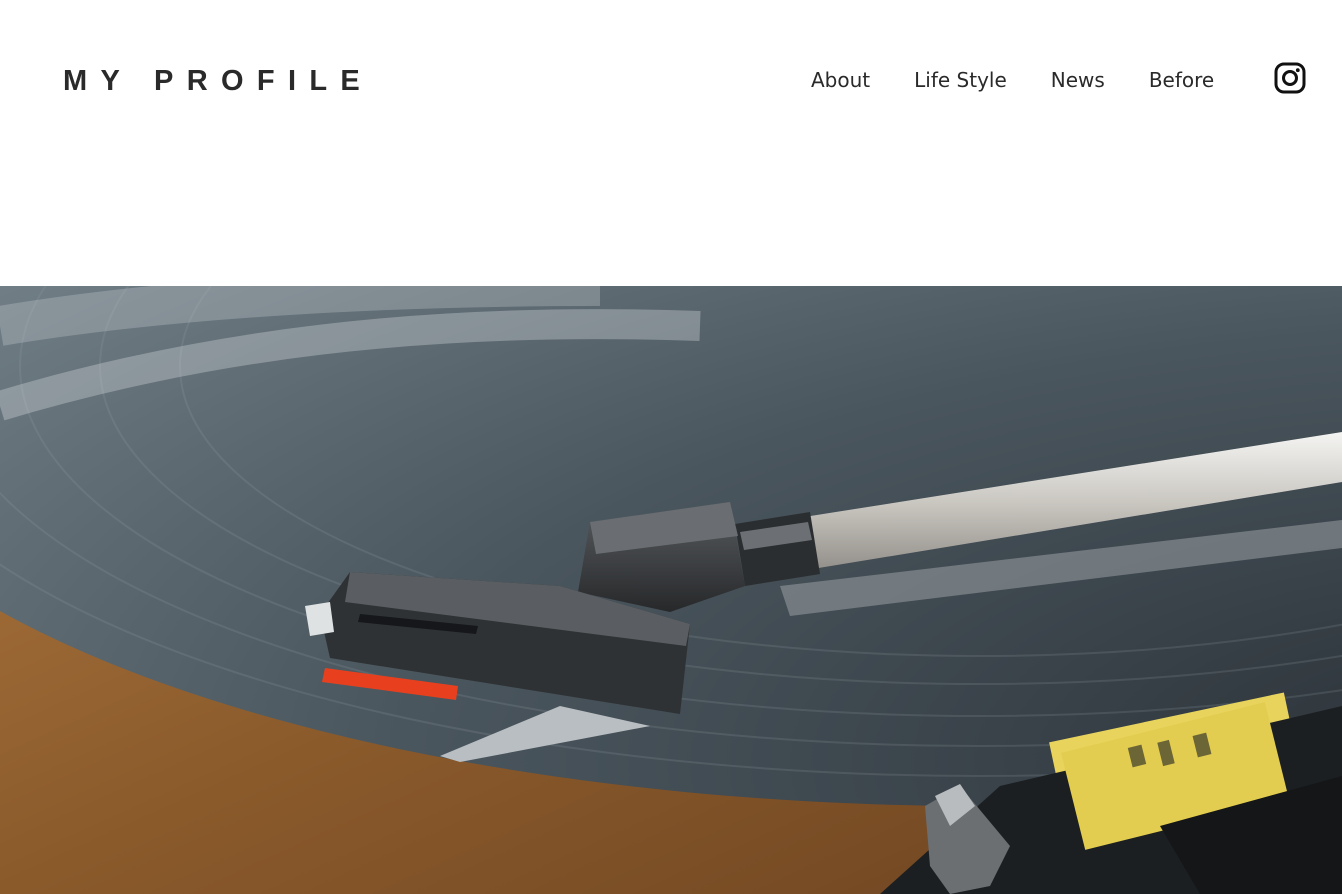  What do you see at coordinates (1012, 80) in the screenshot?
I see `main-nav: About Life Style News Before` at bounding box center [1012, 80].